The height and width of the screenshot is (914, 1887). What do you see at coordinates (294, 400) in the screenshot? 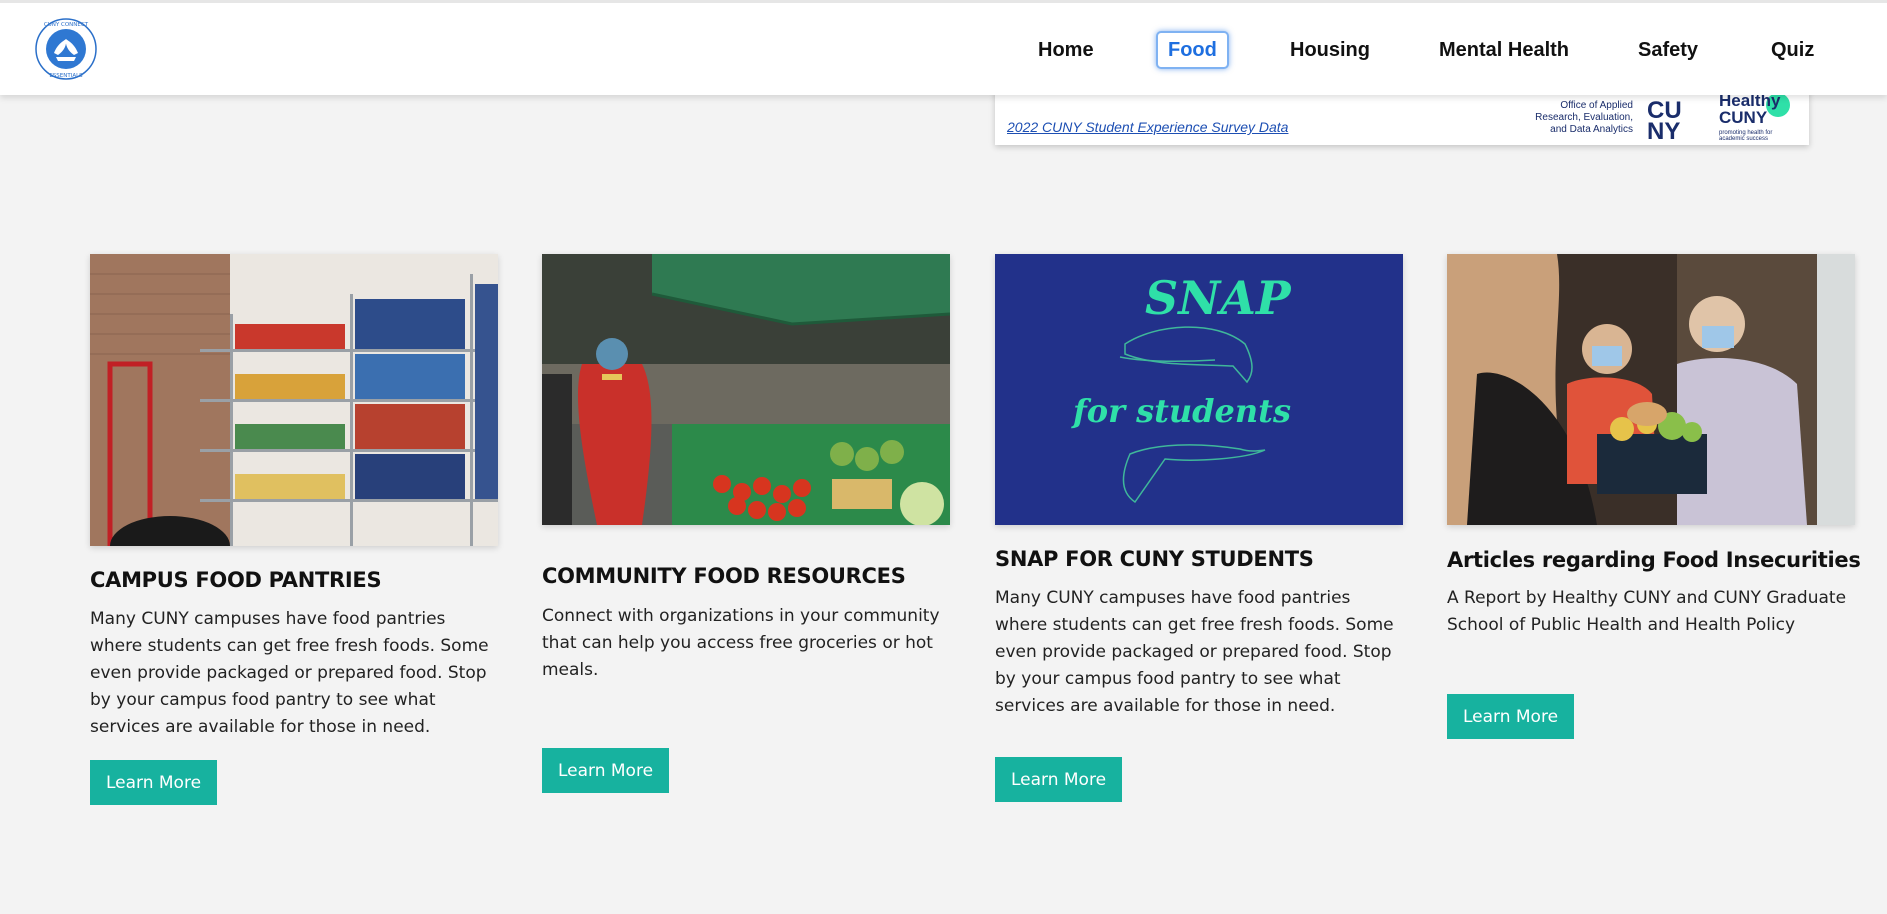
I see `food-pantry-shelves-image` at bounding box center [294, 400].